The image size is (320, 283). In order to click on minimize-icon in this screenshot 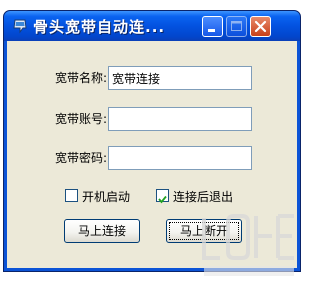, I will do `click(211, 30)`.